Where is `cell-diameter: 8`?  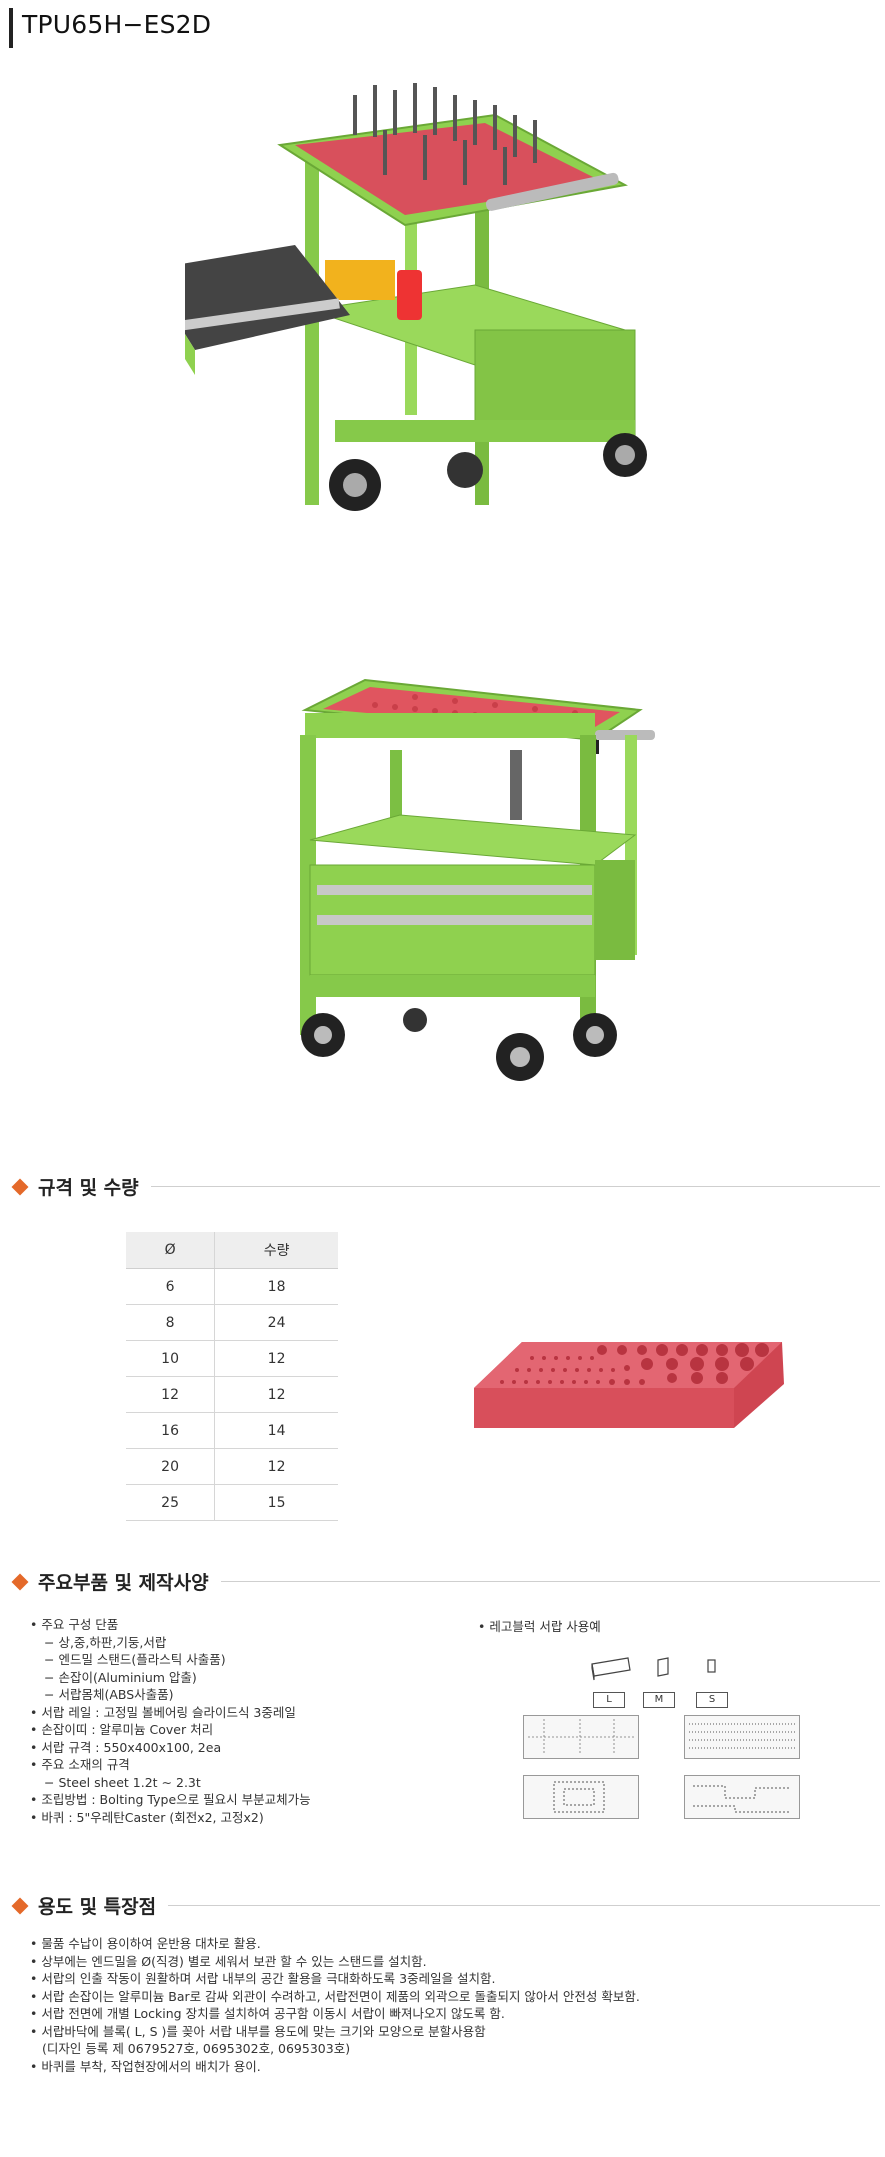 cell-diameter: 8 is located at coordinates (171, 1322).